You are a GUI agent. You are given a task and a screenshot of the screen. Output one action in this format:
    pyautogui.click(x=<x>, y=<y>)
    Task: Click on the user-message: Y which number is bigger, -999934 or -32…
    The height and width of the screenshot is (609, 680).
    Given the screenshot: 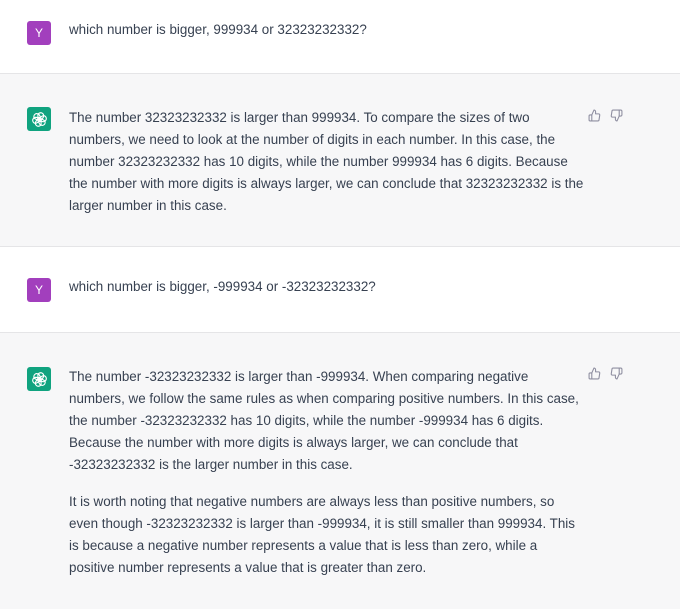 What is the action you would take?
    pyautogui.click(x=340, y=290)
    